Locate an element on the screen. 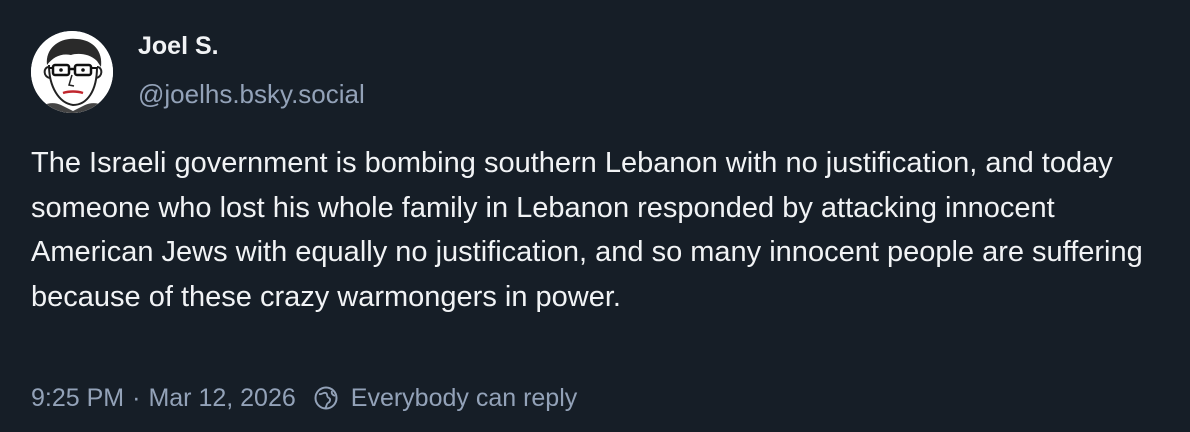 This screenshot has width=1190, height=432. reply-setting: Everybody can reply is located at coordinates (464, 398).